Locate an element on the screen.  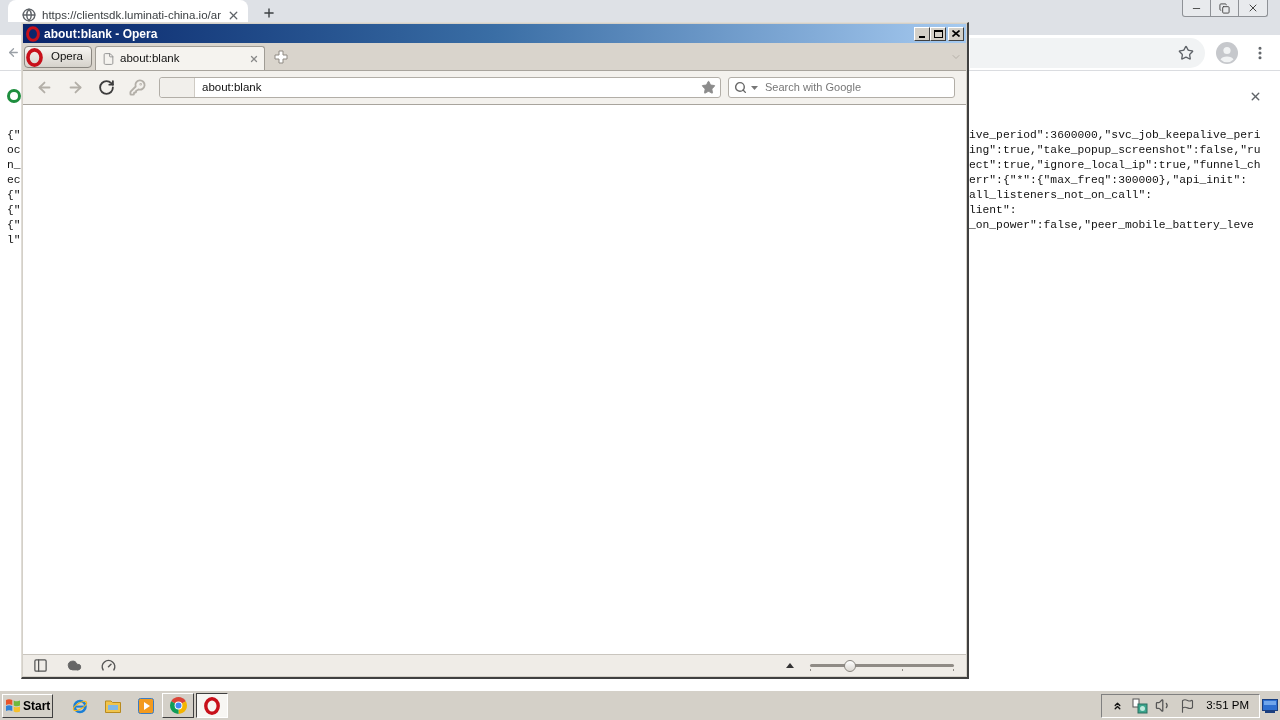
close-window-button is located at coordinates (956, 33).